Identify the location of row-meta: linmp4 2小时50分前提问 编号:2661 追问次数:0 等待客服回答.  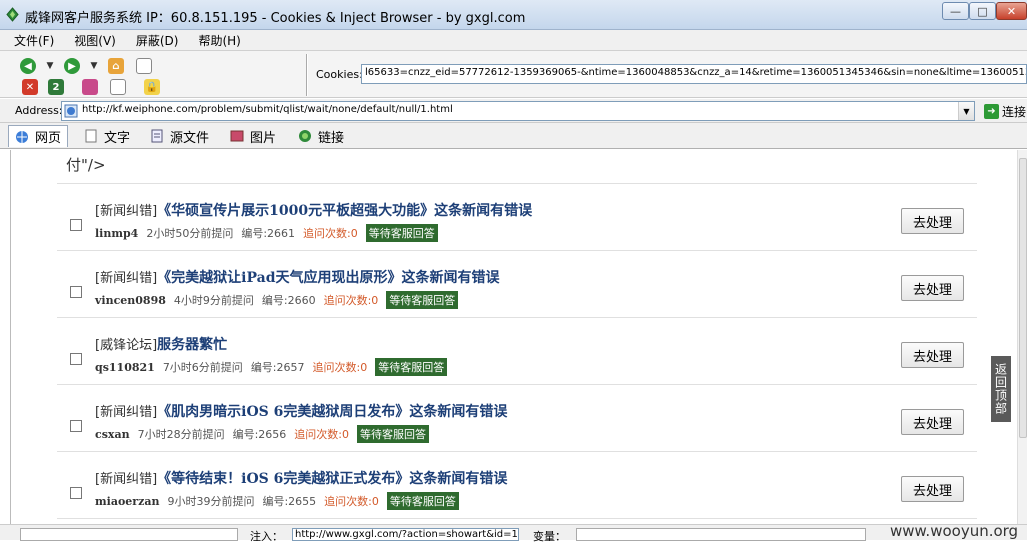
(266, 233).